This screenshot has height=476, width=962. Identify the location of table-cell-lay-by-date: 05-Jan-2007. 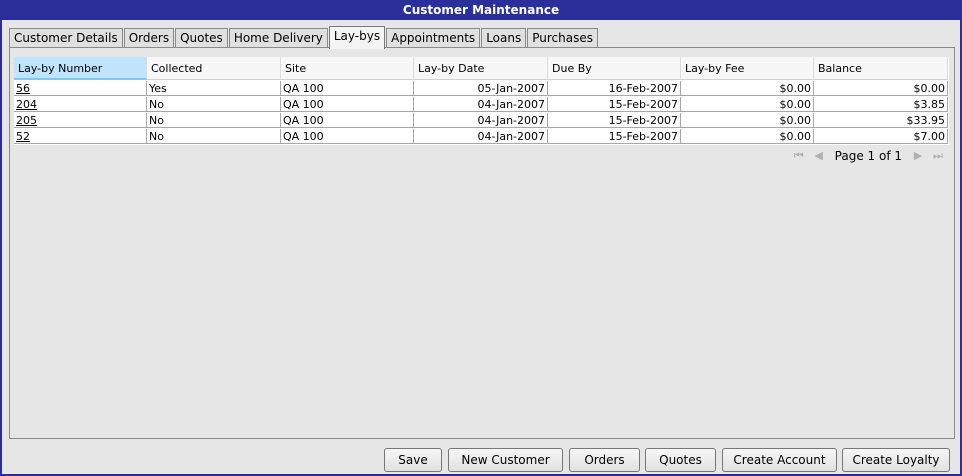
(481, 88).